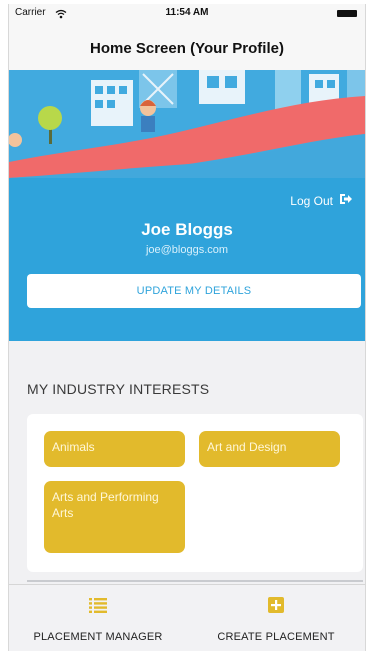 This screenshot has height=653, width=368. What do you see at coordinates (114, 517) in the screenshot?
I see `interest-chip-arts-and-performing-arts: Arts and Performing Arts` at bounding box center [114, 517].